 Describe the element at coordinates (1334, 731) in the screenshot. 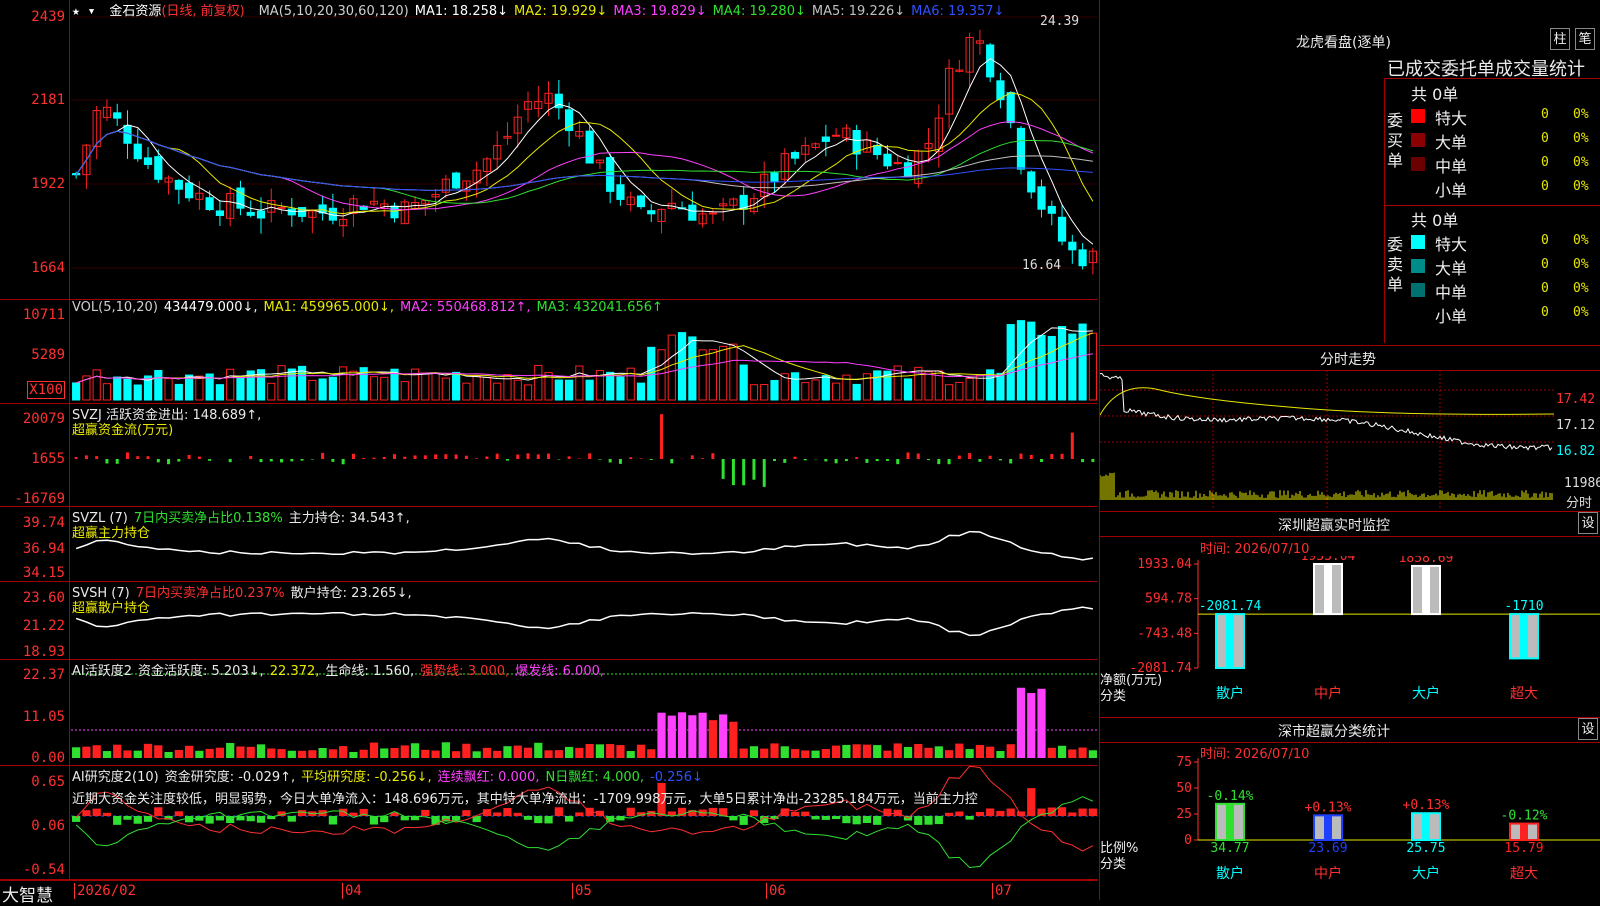

I see `stats-title: 深市超赢分类统计` at that location.